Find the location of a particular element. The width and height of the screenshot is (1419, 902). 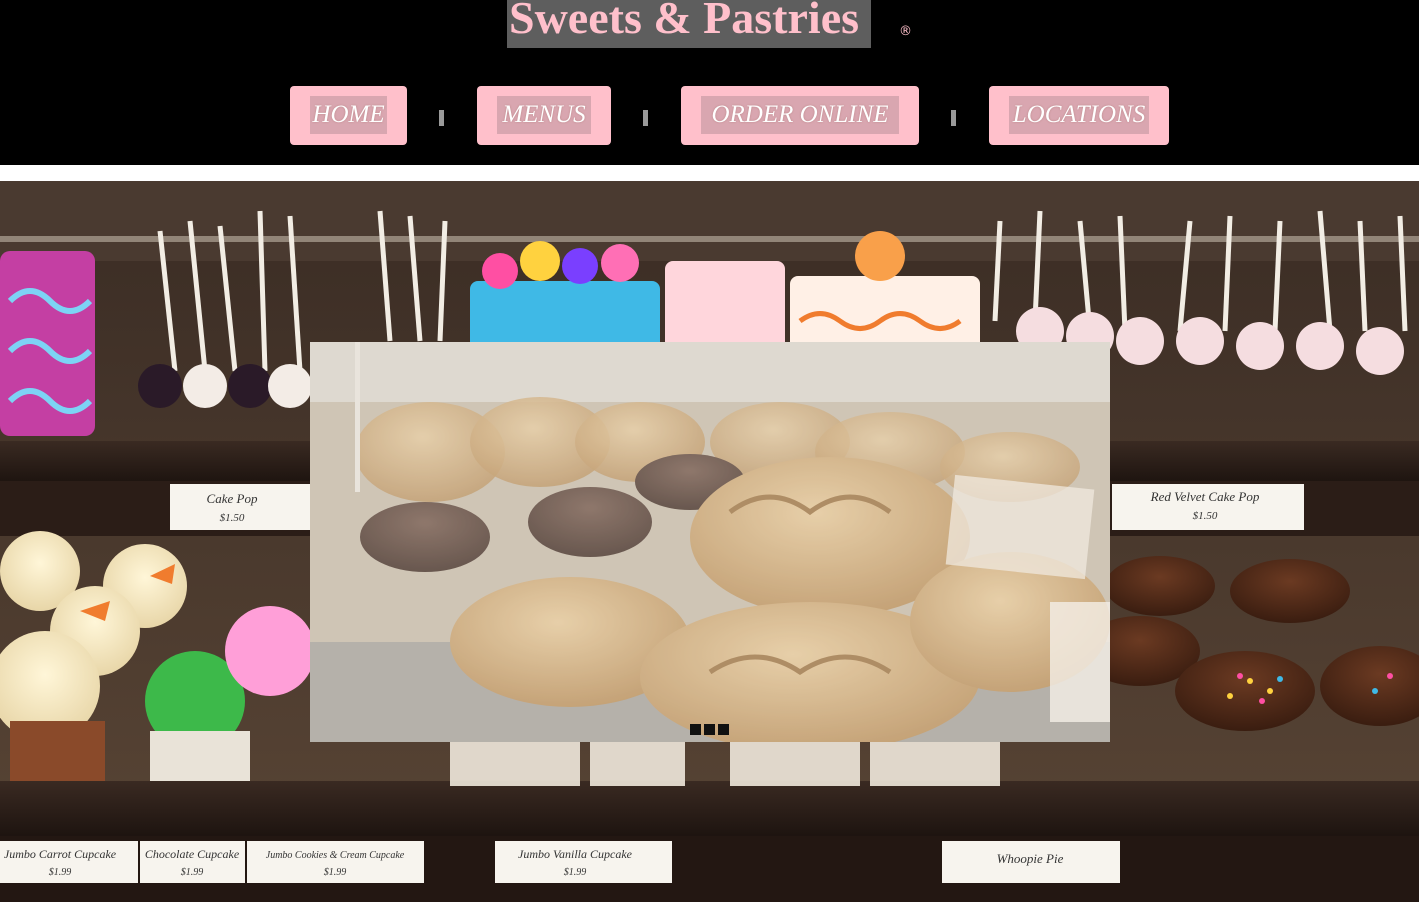

price-card-name: Jumbo Carrot Cupcake is located at coordinates (60, 854).